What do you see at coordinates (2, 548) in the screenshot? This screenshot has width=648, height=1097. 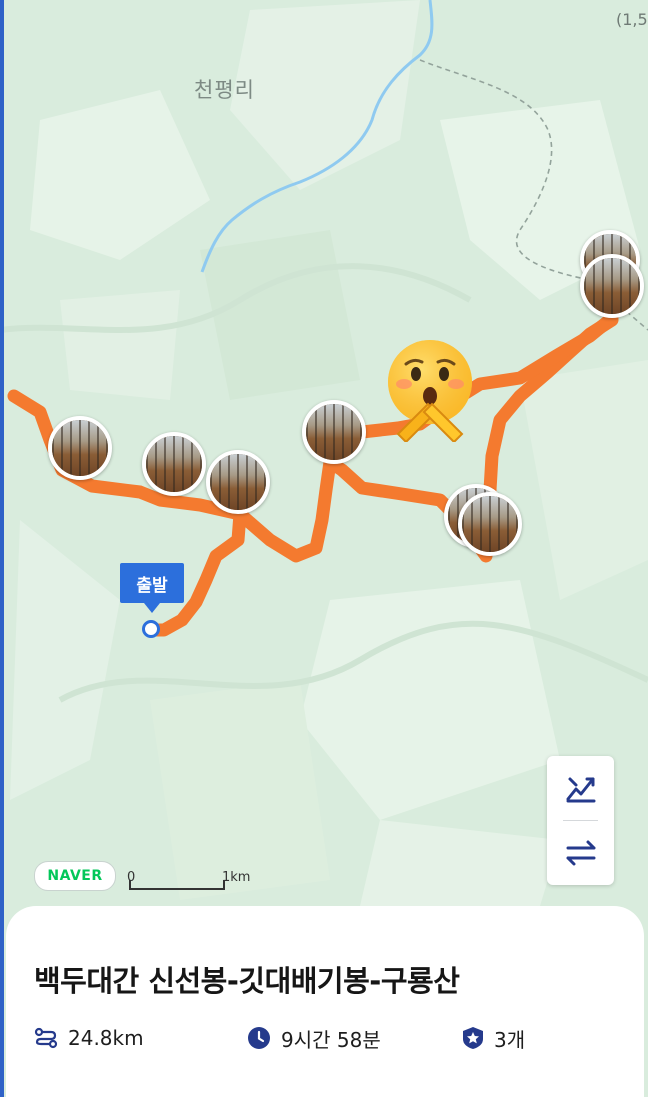 I see `screen-edge` at bounding box center [2, 548].